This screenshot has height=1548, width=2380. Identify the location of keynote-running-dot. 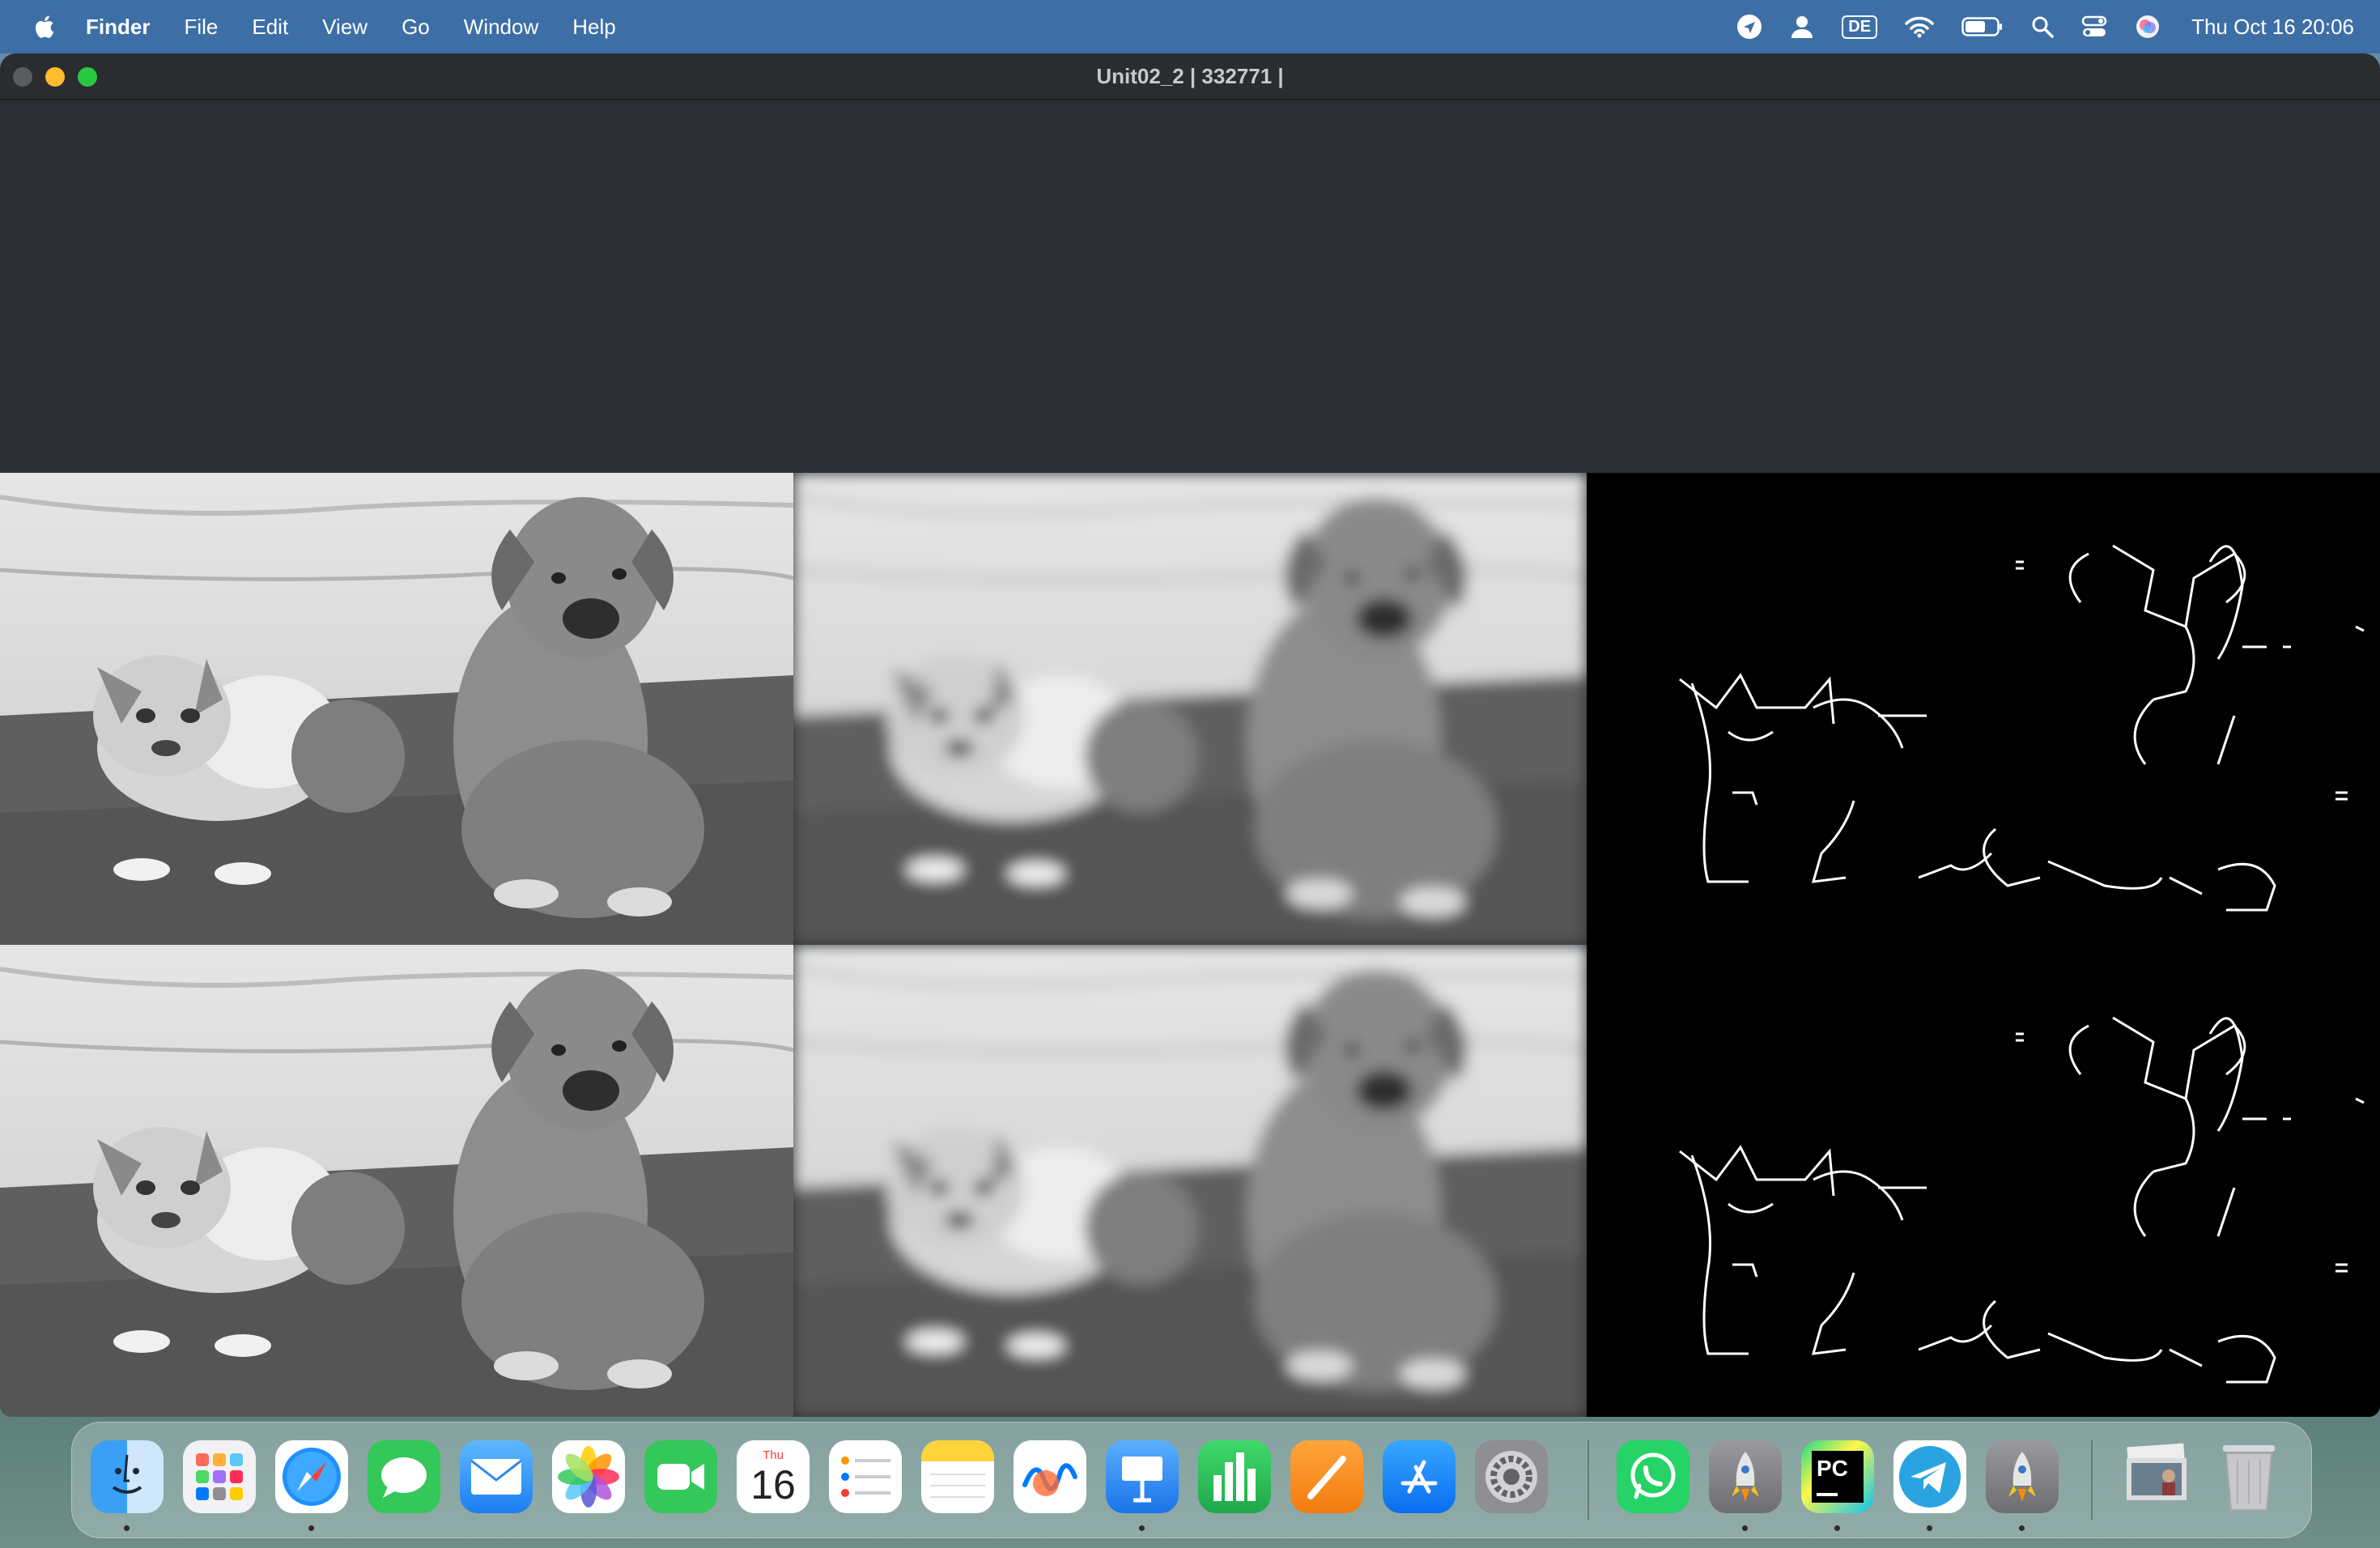
(1142, 1528).